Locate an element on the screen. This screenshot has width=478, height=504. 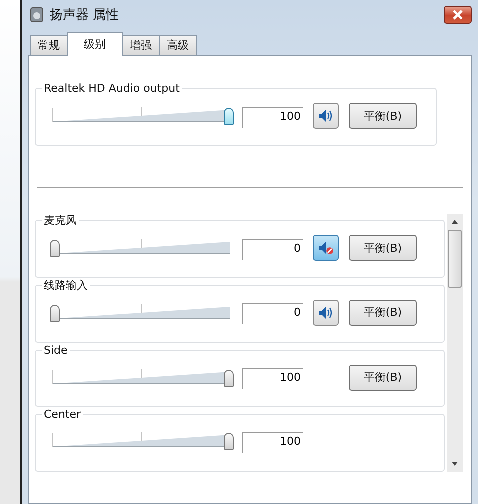
tab: 常规 is located at coordinates (49, 45).